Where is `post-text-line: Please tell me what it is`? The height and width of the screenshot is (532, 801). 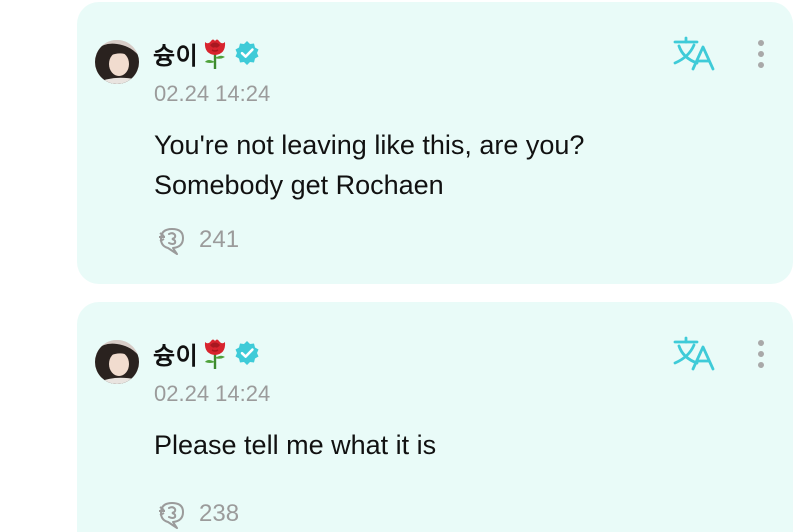 post-text-line: Please tell me what it is is located at coordinates (295, 445).